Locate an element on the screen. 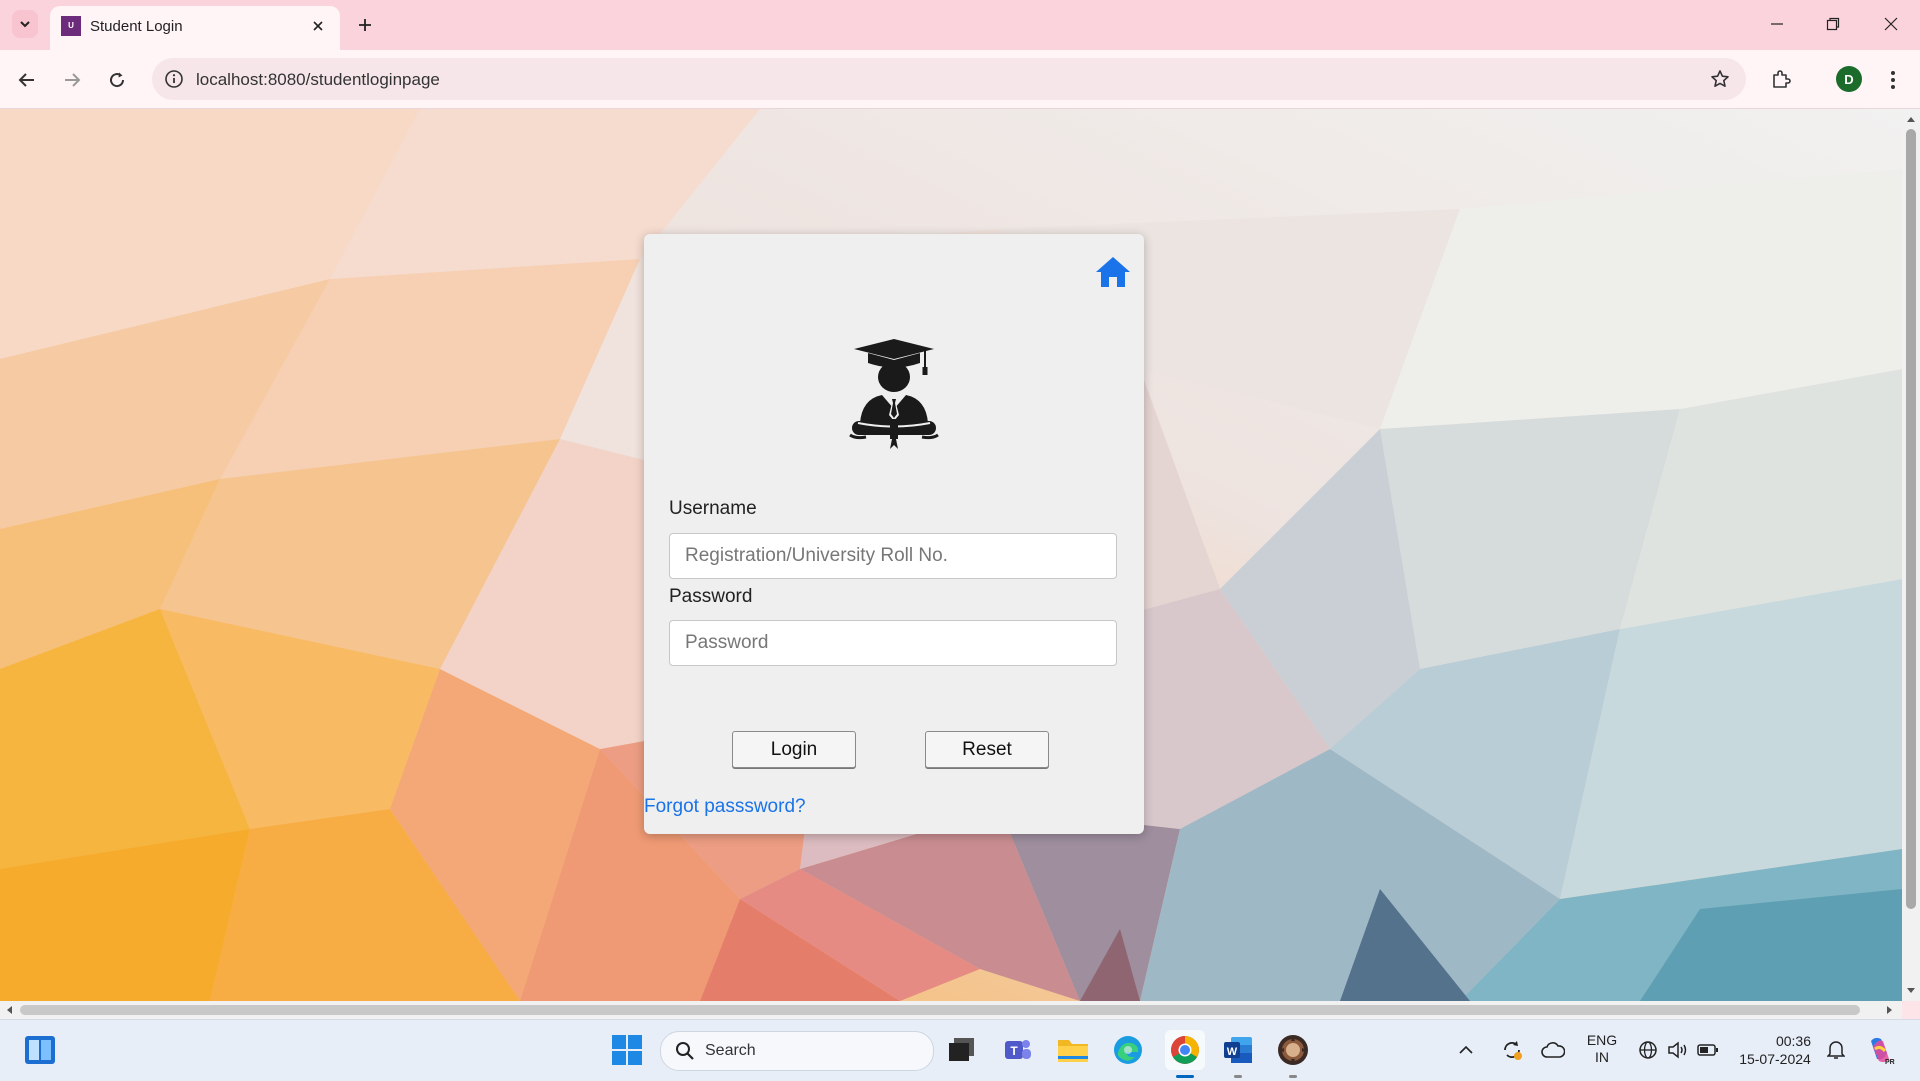  vertical-scroll-thumb is located at coordinates (1911, 519).